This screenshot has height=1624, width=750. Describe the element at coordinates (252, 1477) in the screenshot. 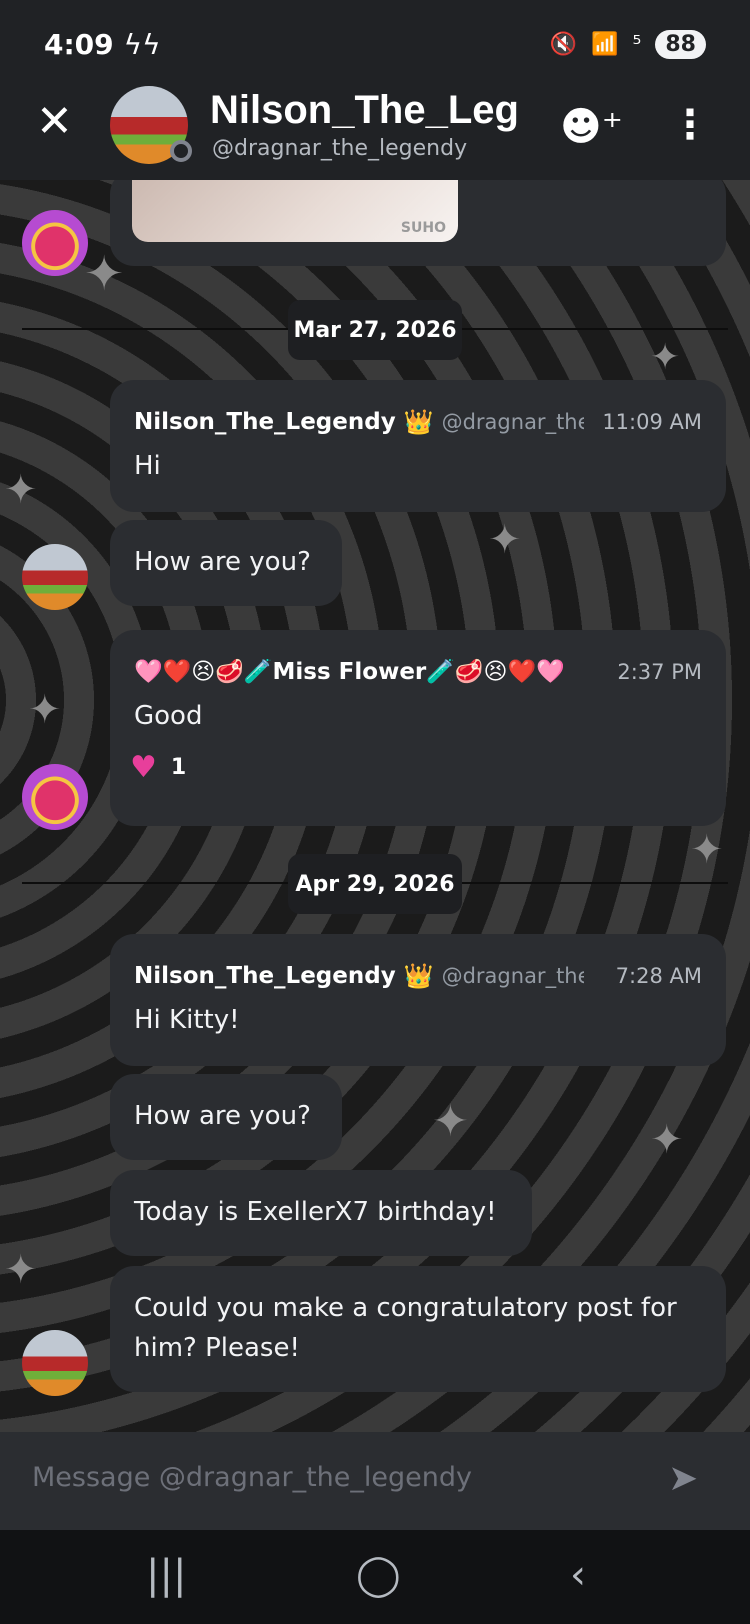

I see `message-input: Message @dragnar_the_legendy` at that location.